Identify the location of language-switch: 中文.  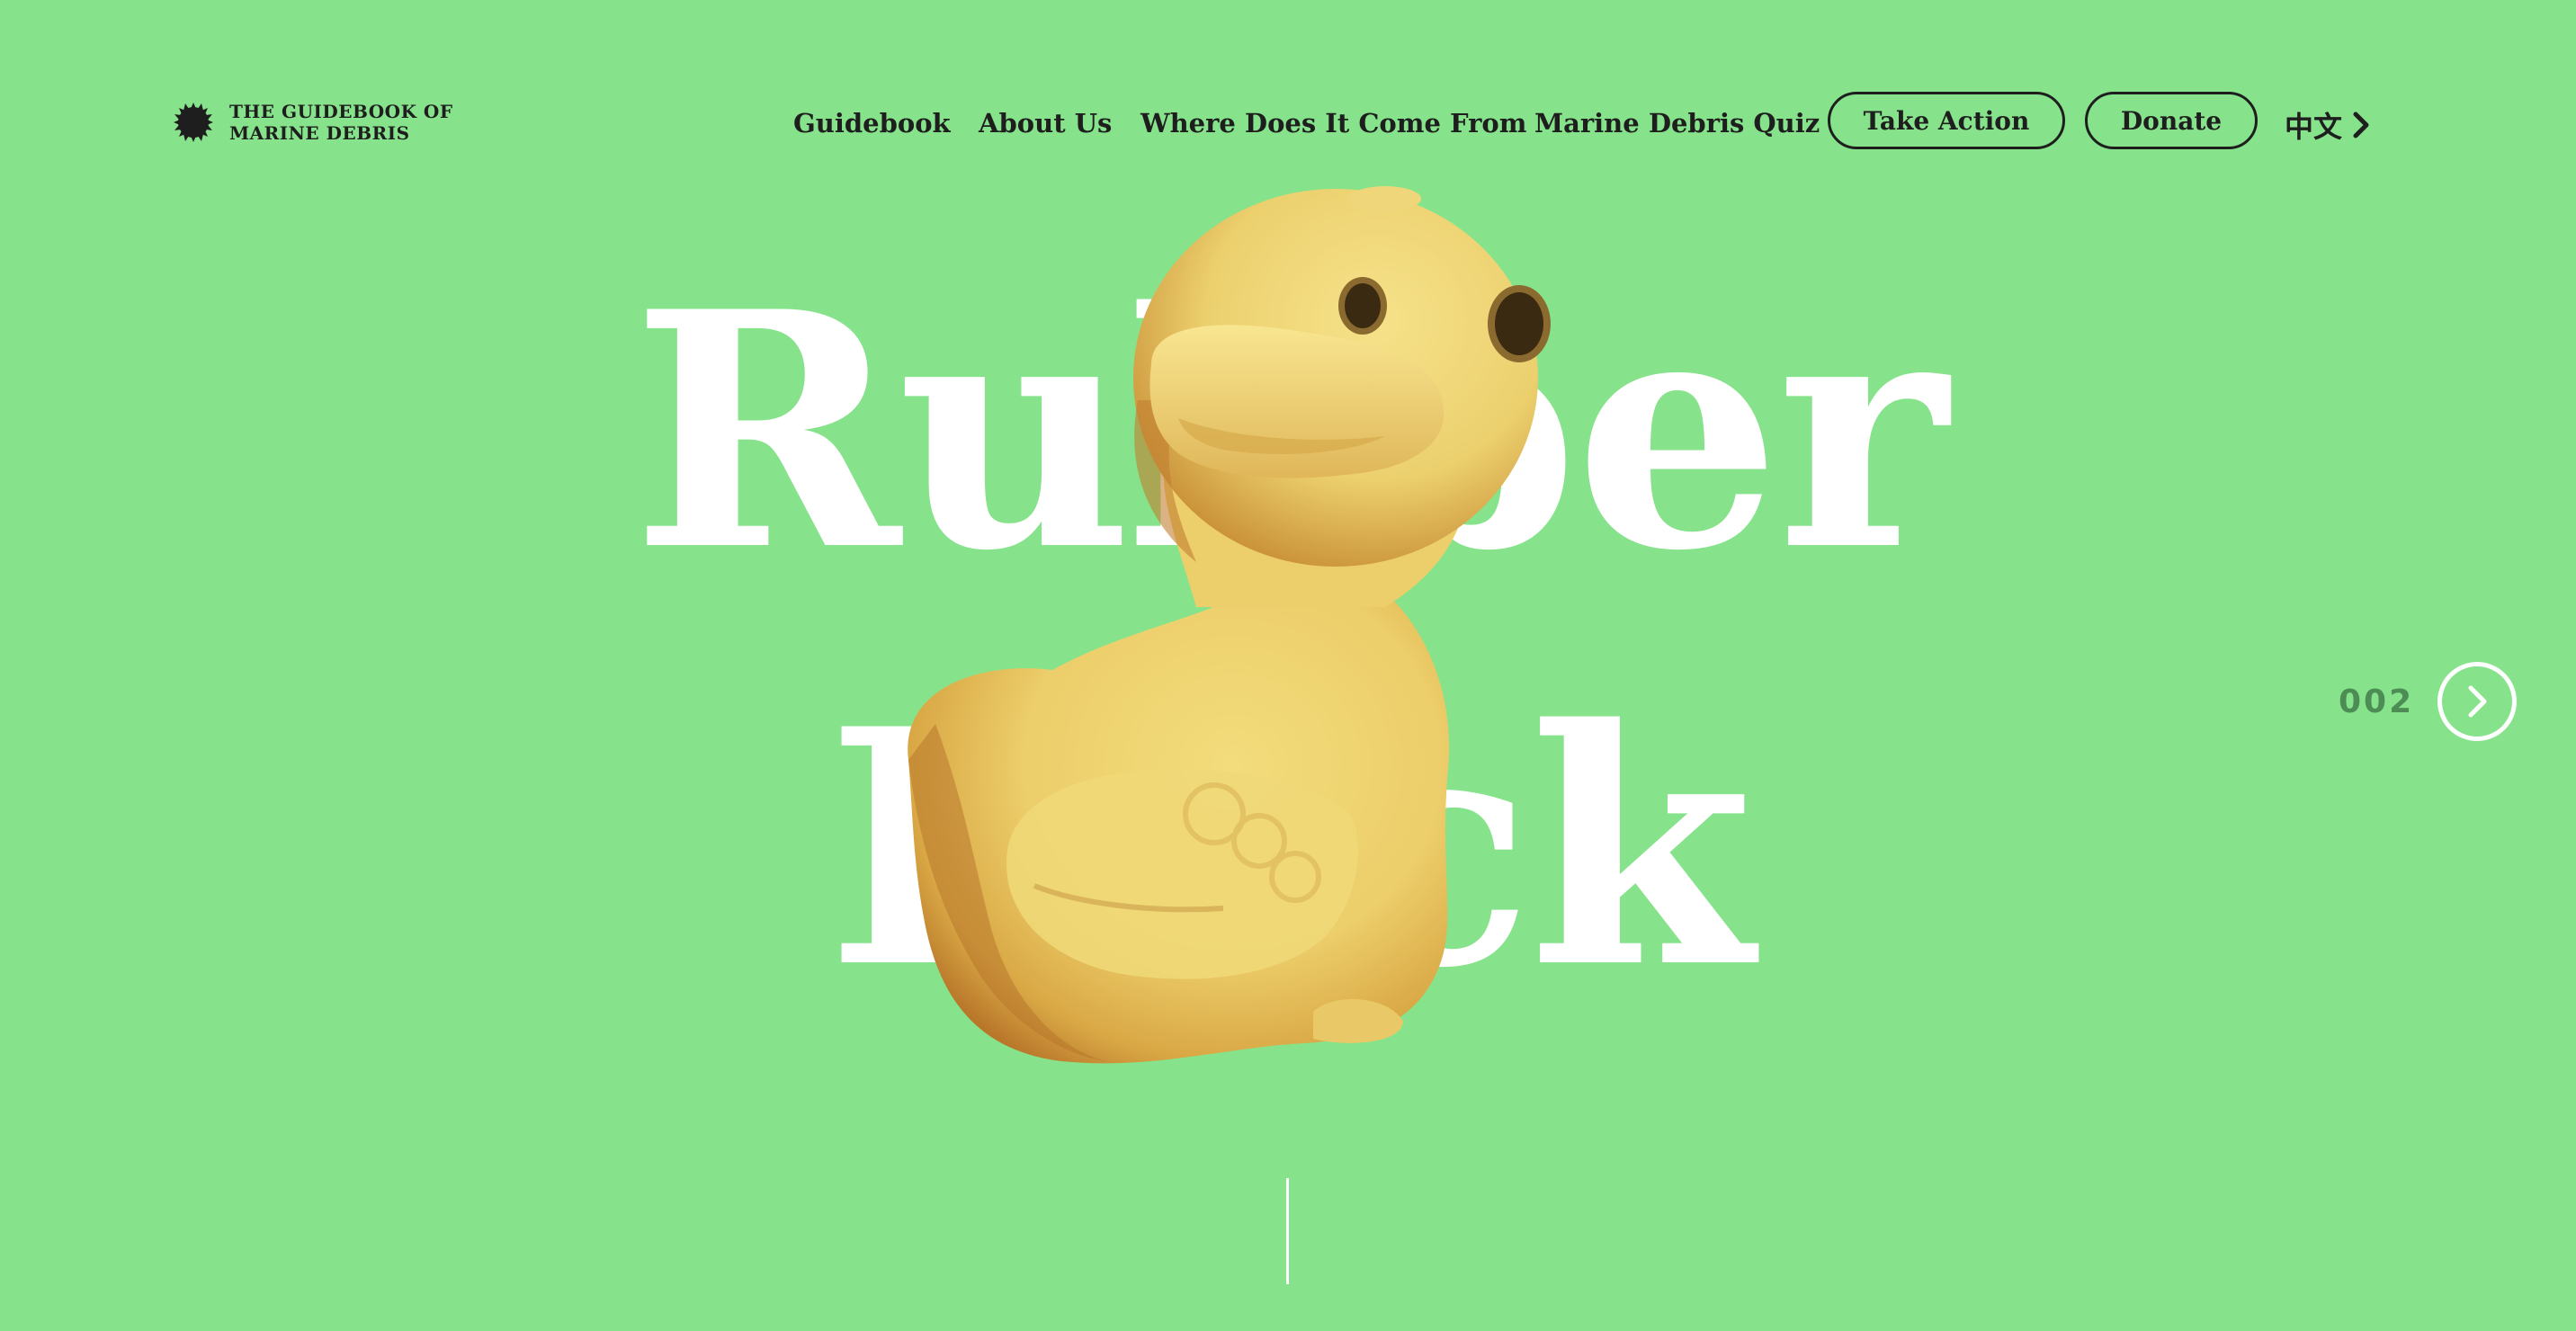
(2328, 125).